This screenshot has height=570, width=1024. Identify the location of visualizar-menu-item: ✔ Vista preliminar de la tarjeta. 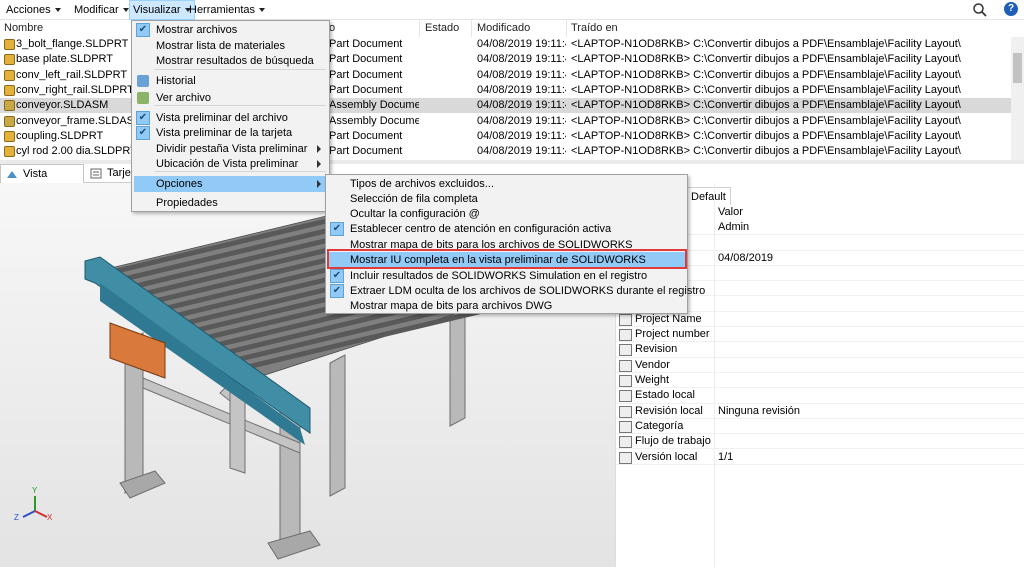
(230, 133).